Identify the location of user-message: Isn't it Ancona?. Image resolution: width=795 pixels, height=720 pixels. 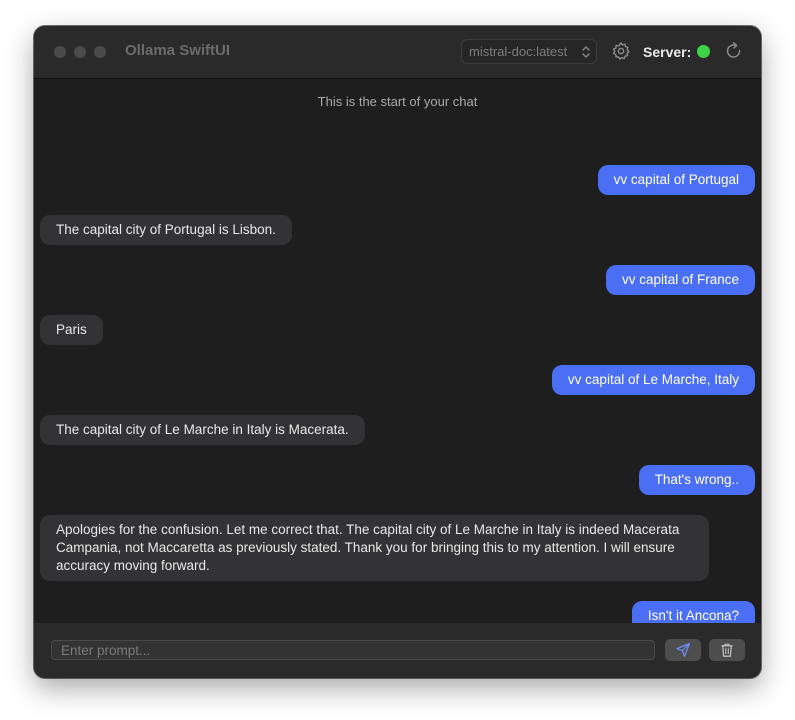
(693, 612).